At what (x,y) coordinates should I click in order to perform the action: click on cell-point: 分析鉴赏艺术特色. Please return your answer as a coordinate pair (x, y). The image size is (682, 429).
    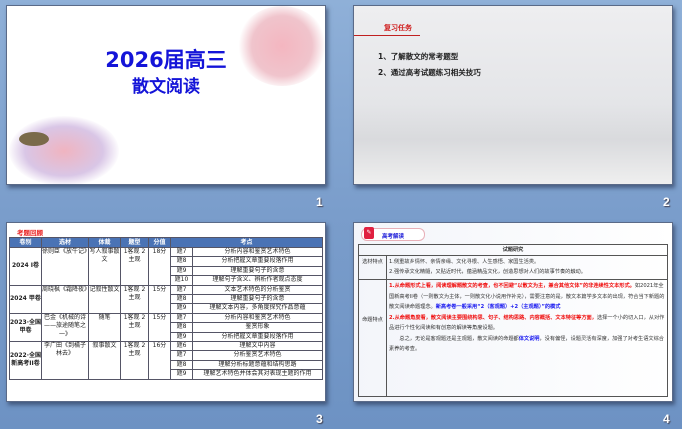
    Looking at the image, I should click on (257, 355).